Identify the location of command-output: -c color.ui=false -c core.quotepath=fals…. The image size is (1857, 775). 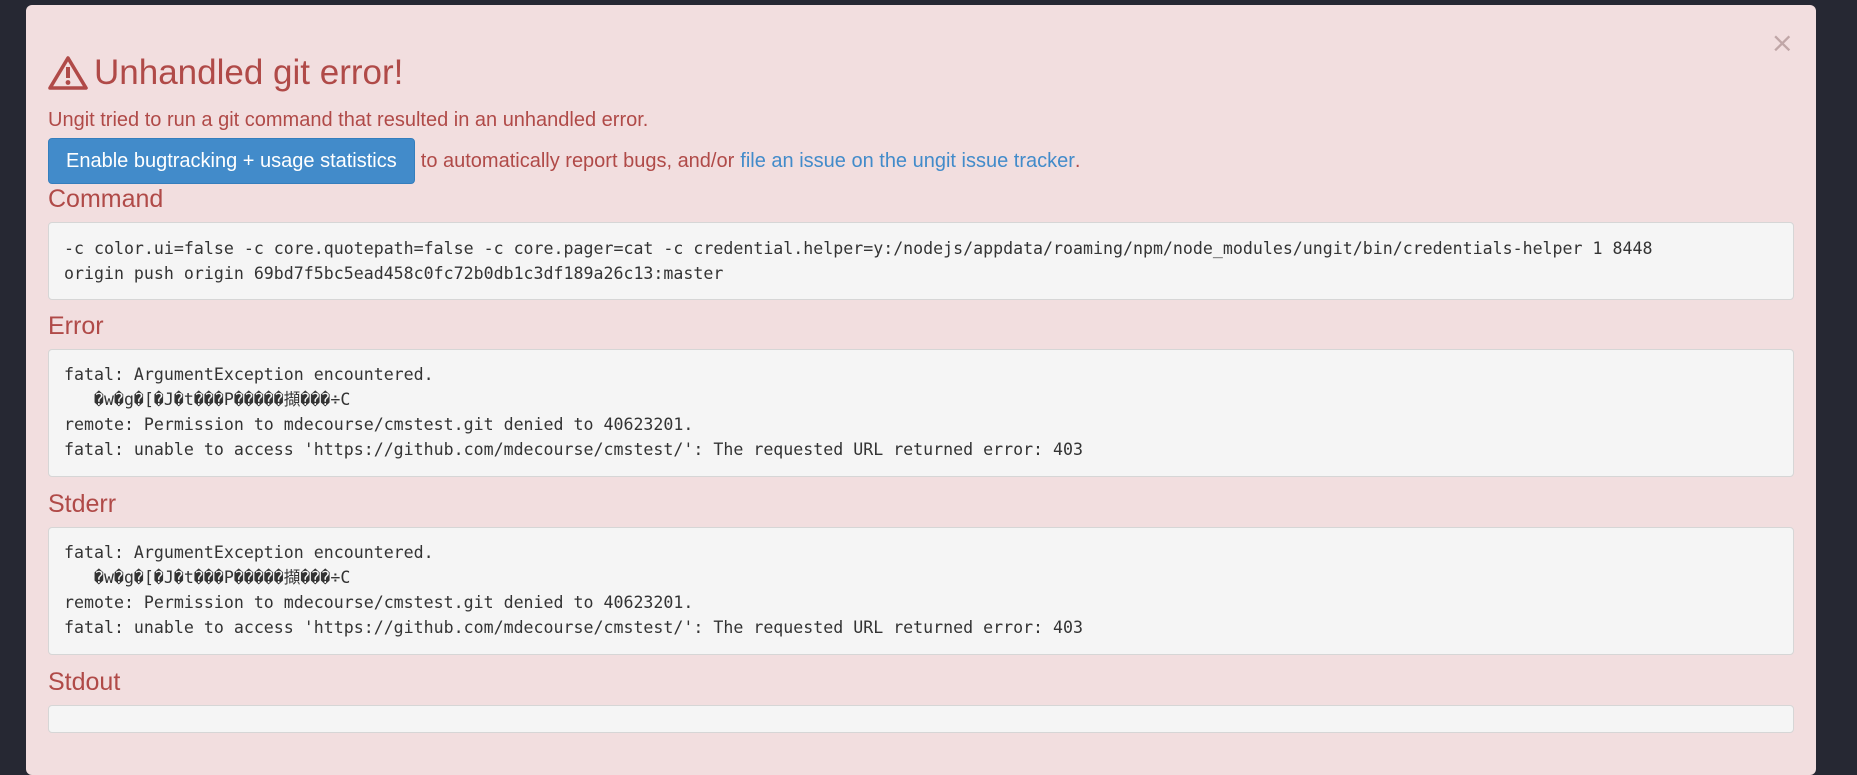
(921, 261).